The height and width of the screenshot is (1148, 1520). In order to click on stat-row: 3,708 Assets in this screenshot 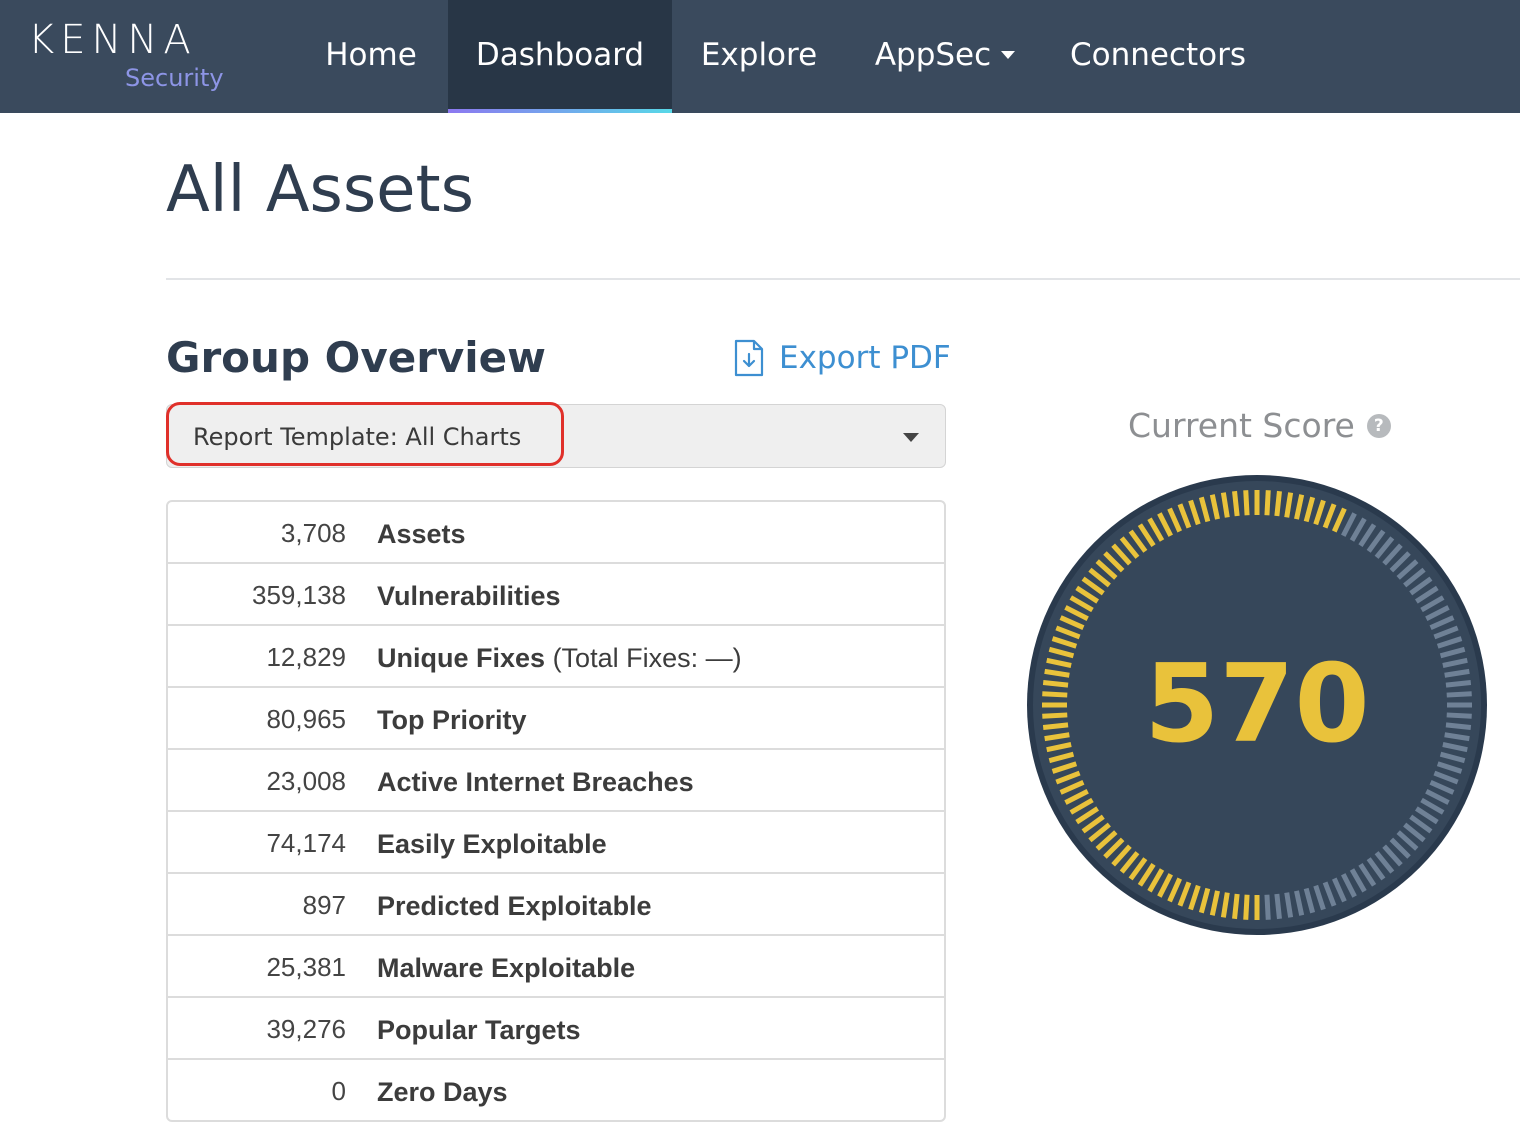, I will do `click(556, 533)`.